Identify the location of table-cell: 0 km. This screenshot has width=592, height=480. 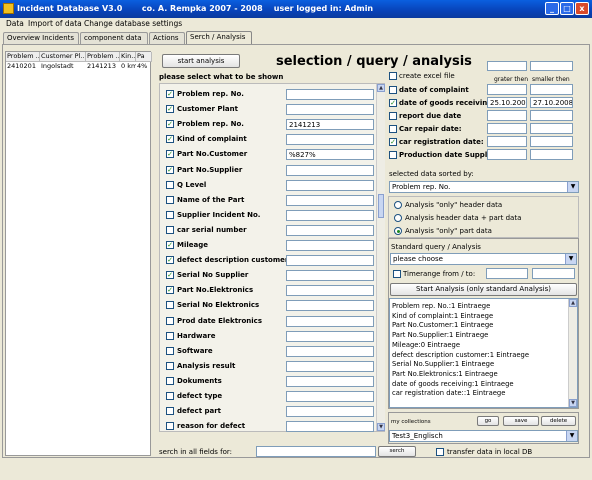
(128, 66).